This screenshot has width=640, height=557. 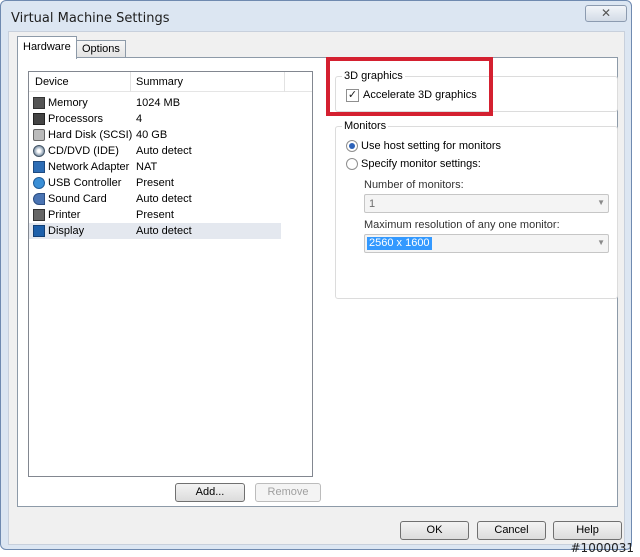 What do you see at coordinates (486, 203) in the screenshot?
I see `number-of-monitors-select: 1 ▼` at bounding box center [486, 203].